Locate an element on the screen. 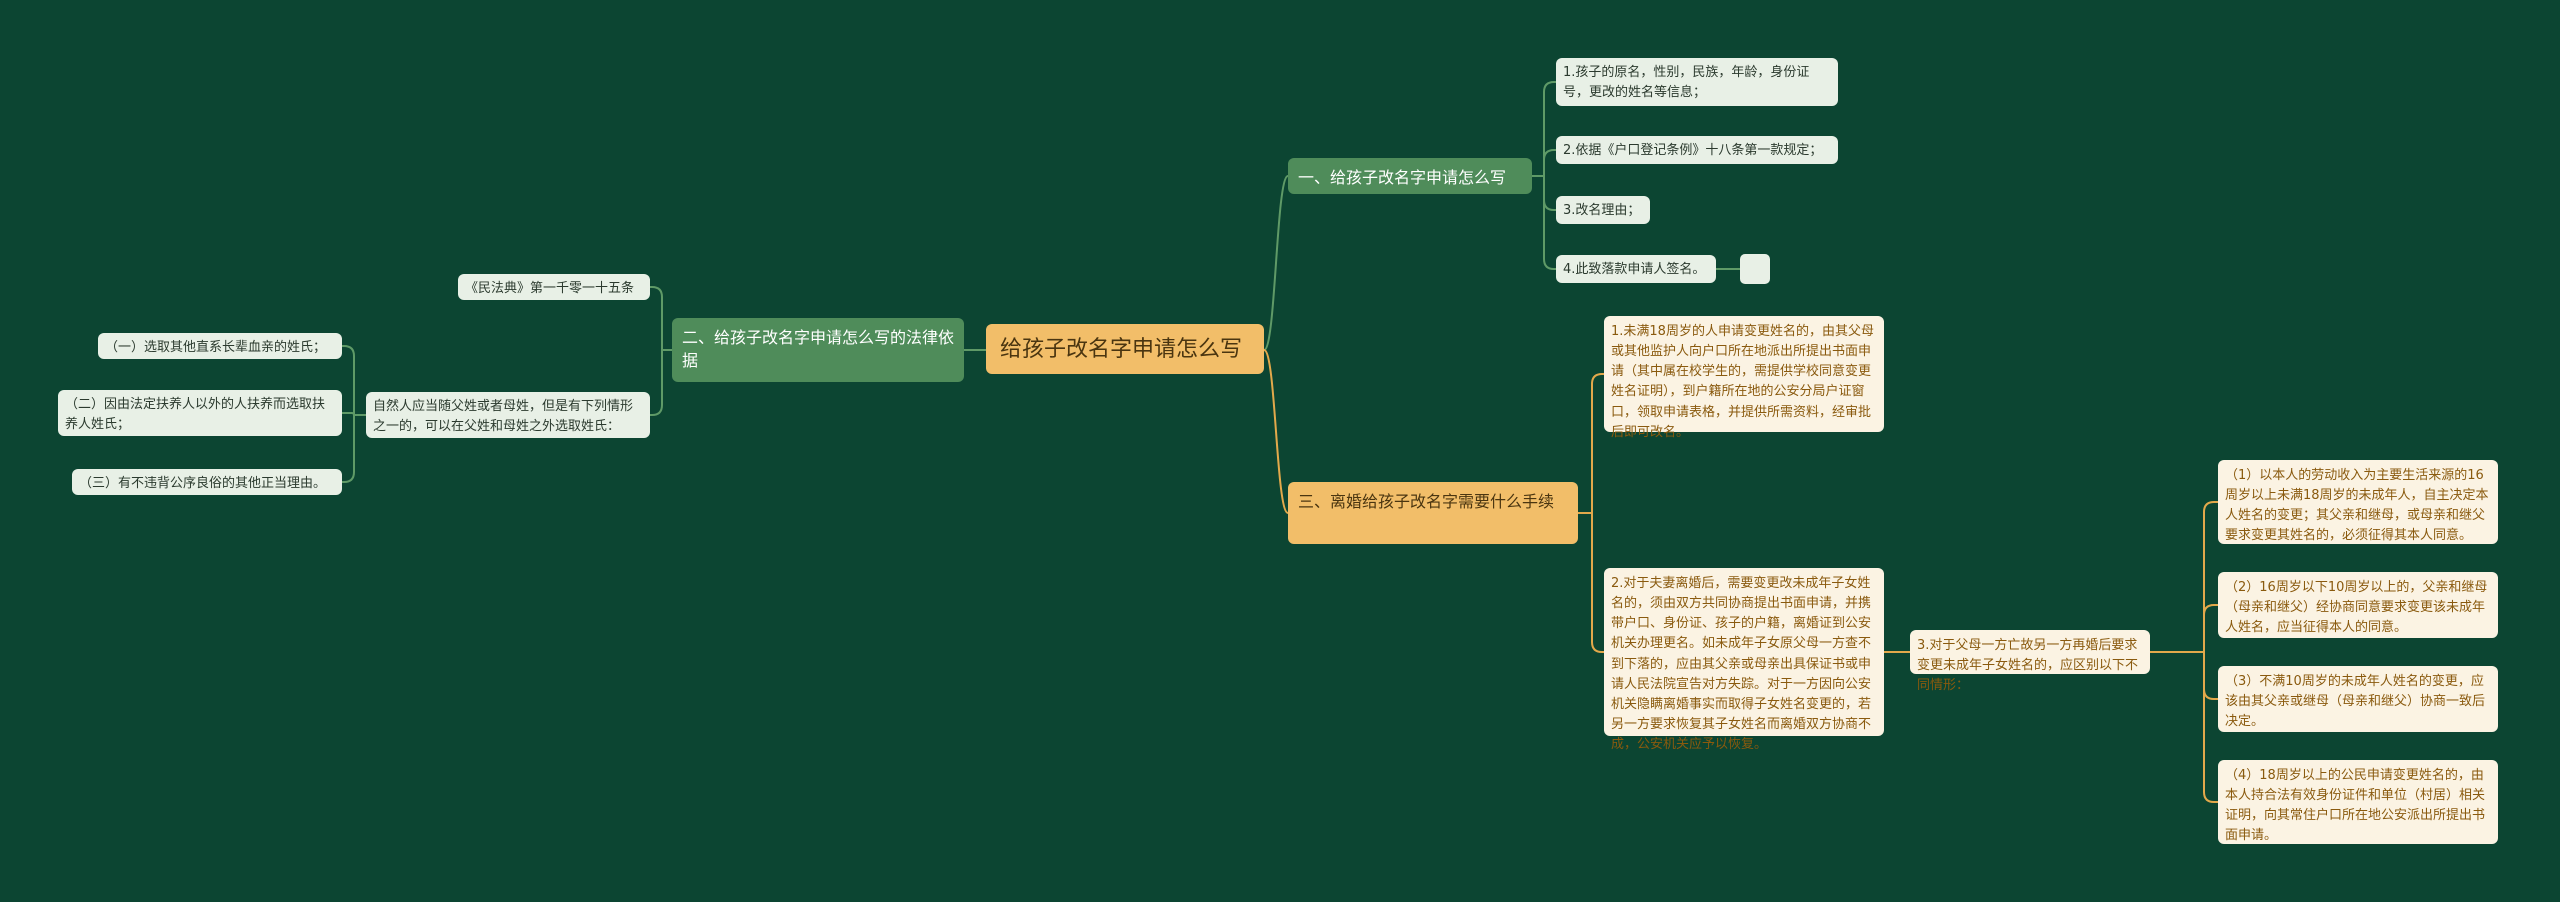 This screenshot has width=2560, height=902. branch-1-item-2: 2.依据《户口登记条例》十八条第一款规定； is located at coordinates (1697, 150).